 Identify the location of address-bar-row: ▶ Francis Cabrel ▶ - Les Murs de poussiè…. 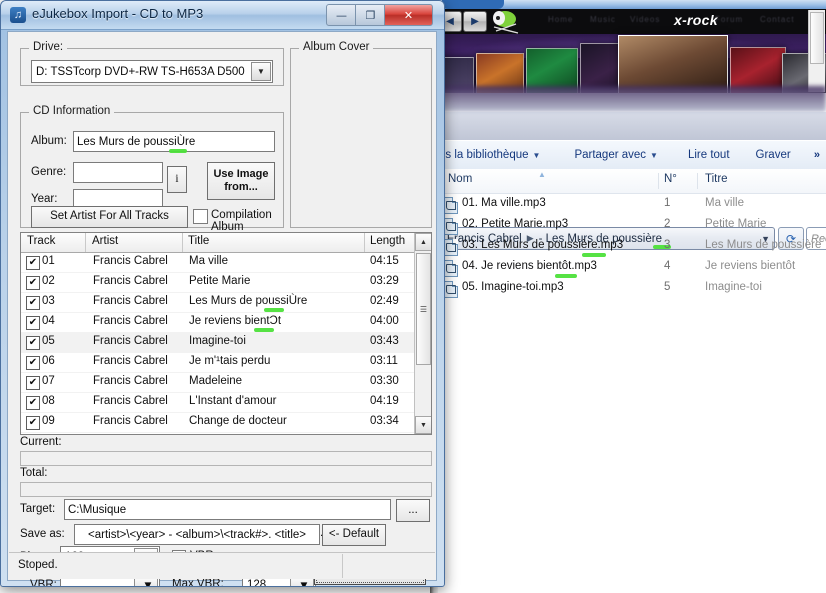
(628, 181).